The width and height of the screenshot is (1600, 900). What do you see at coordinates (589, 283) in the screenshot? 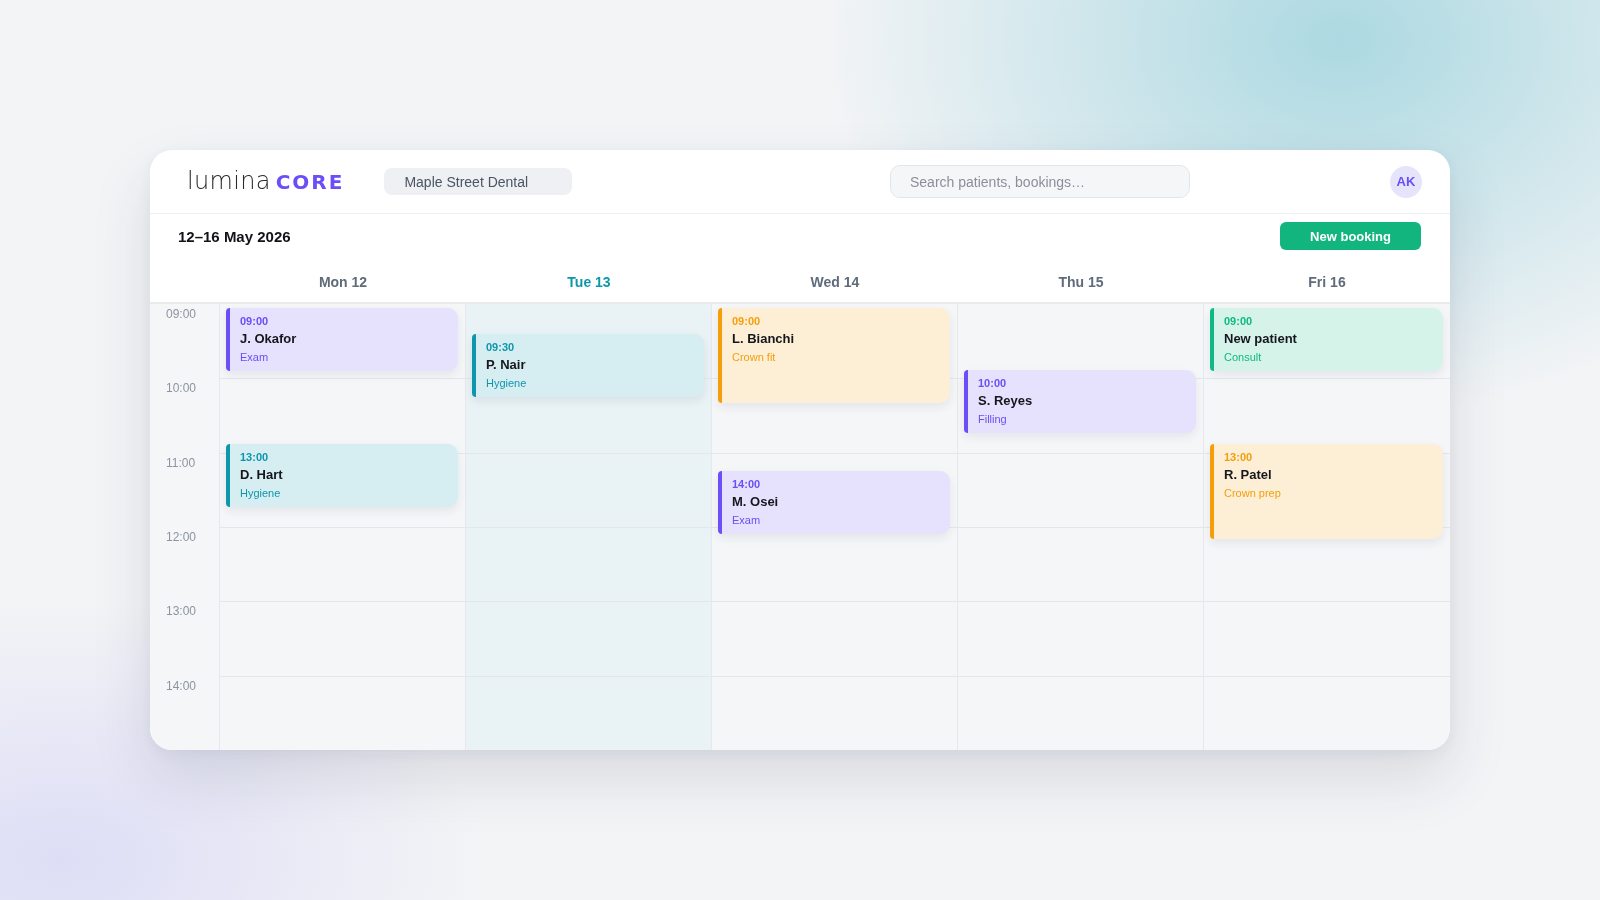
I see `day-header: Tue 13` at bounding box center [589, 283].